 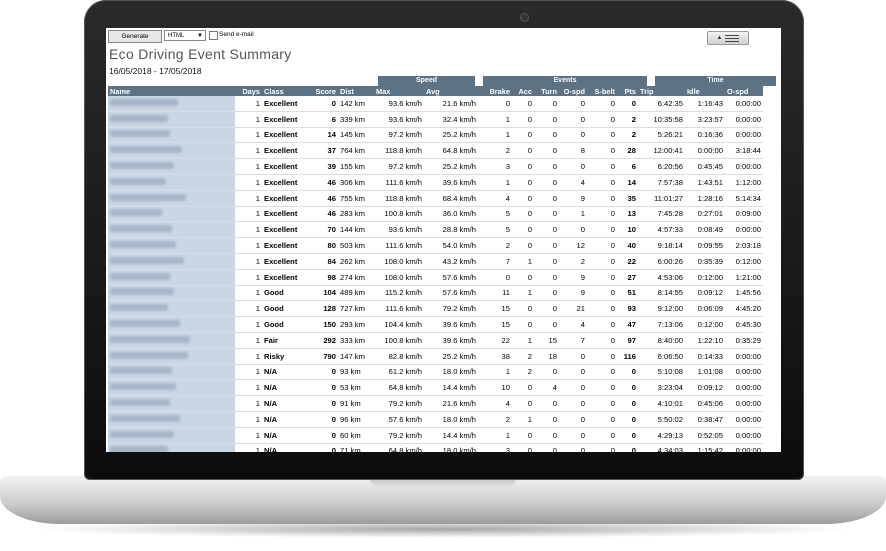 I want to click on cell-trip: 9:12:00, so click(x=661, y=309).